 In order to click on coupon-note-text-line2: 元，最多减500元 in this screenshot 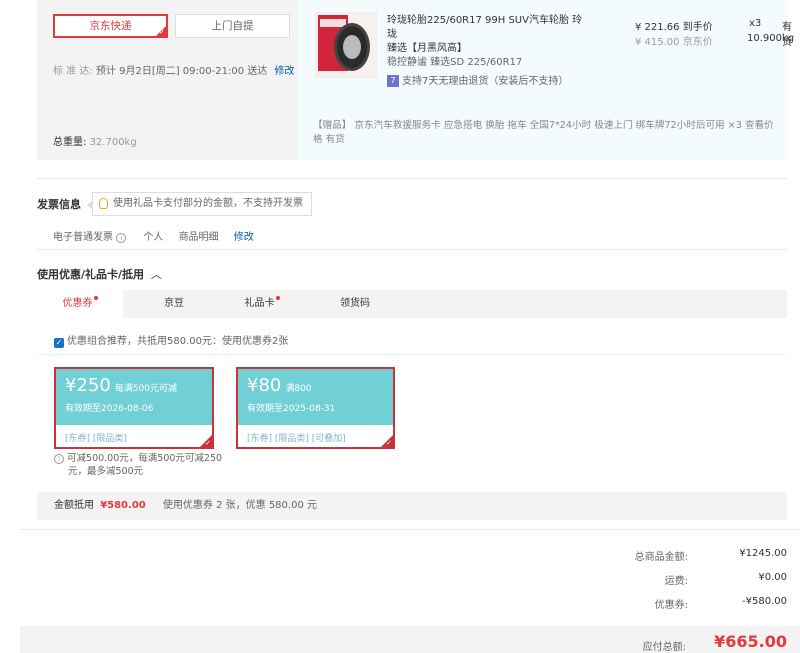, I will do `click(106, 471)`.